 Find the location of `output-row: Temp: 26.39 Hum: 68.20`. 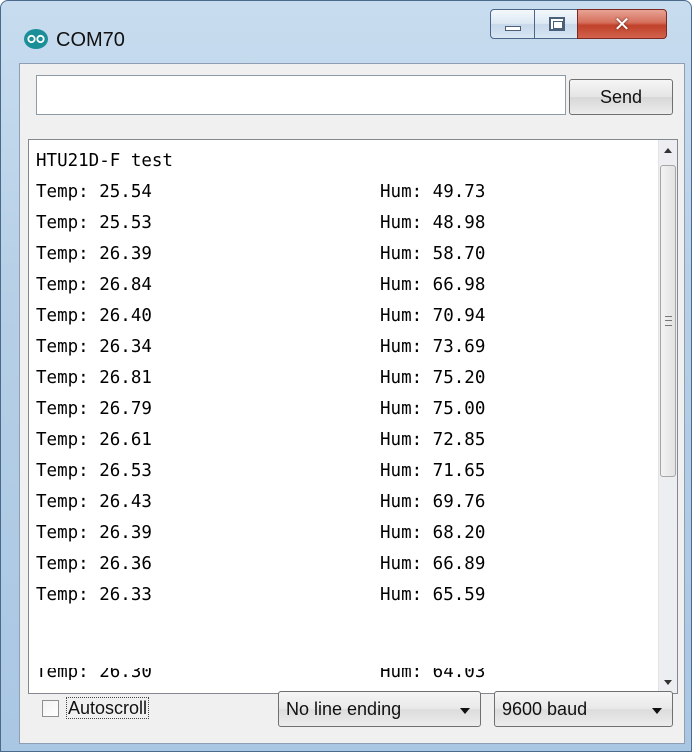

output-row: Temp: 26.39 Hum: 68.20 is located at coordinates (260, 533).